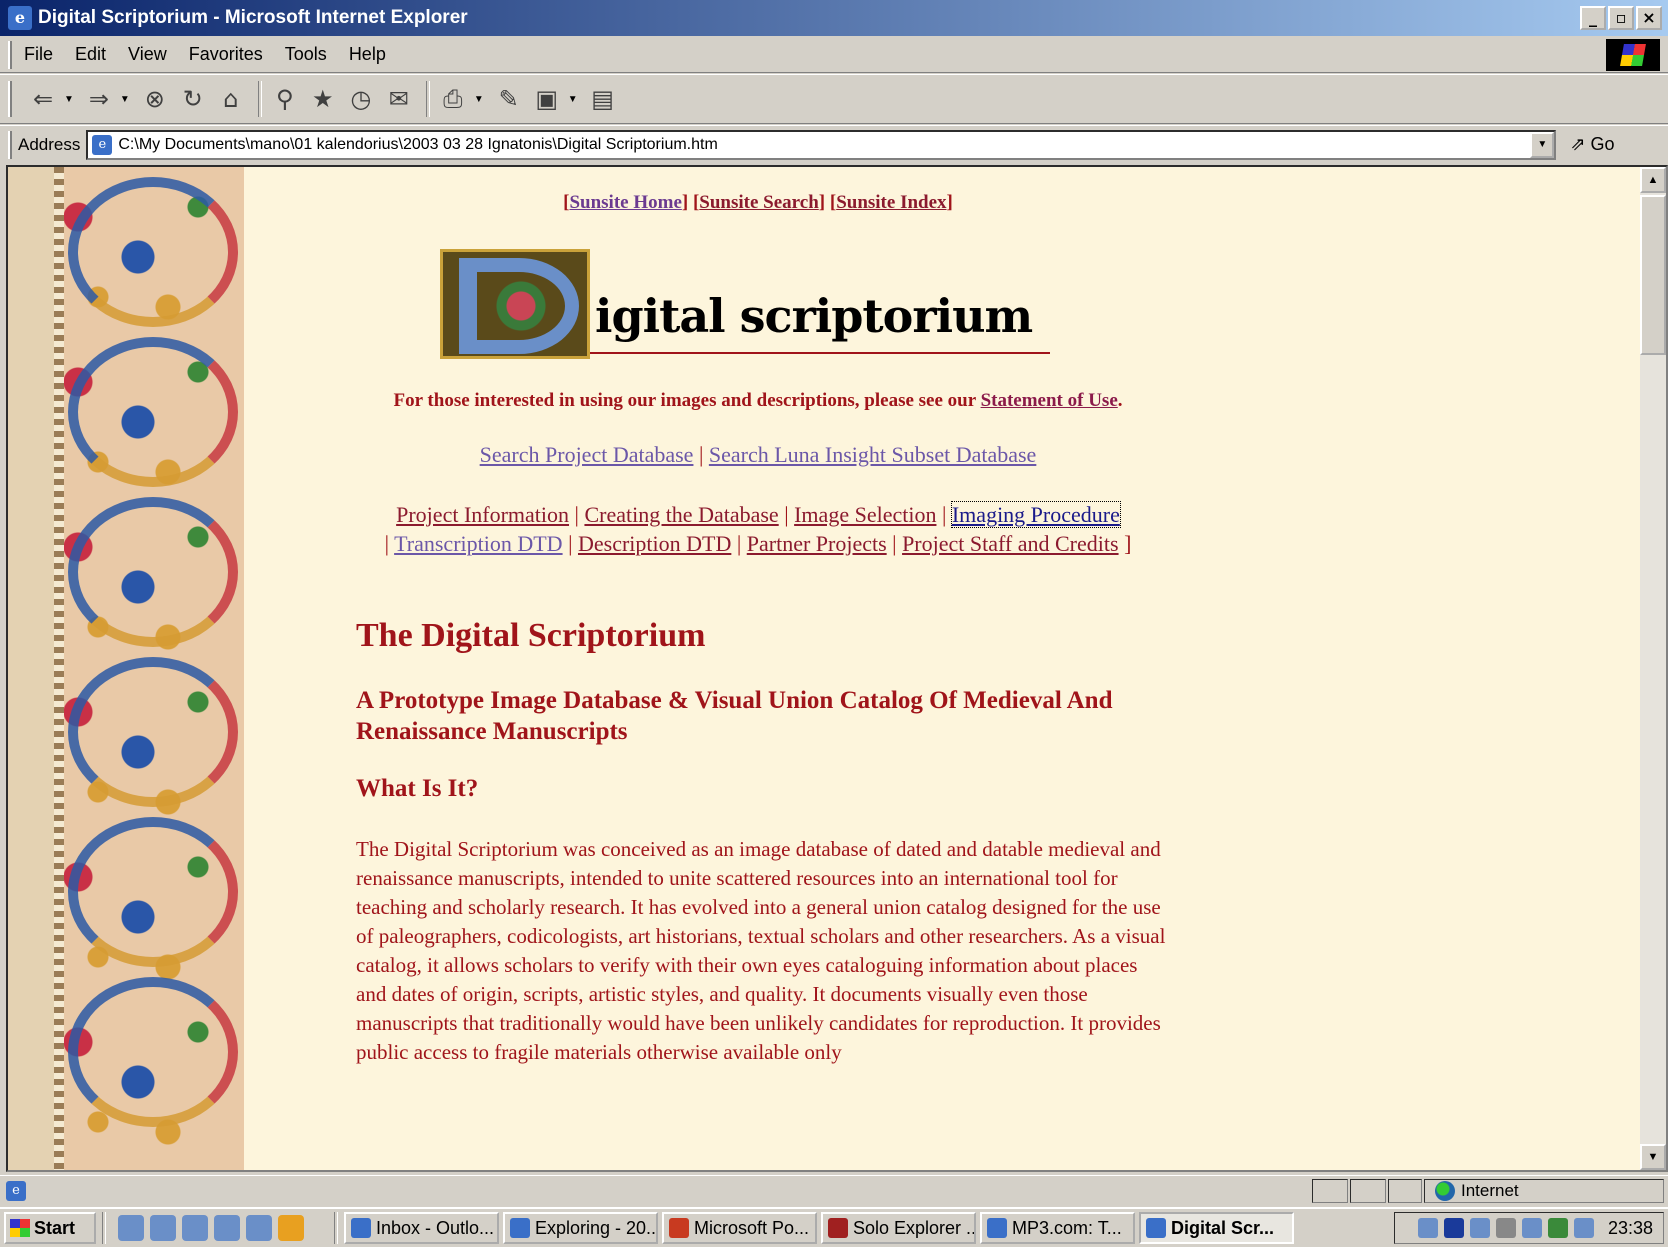 The width and height of the screenshot is (1668, 1247). What do you see at coordinates (195, 1228) in the screenshot?
I see `mail-quicklaunch-icon` at bounding box center [195, 1228].